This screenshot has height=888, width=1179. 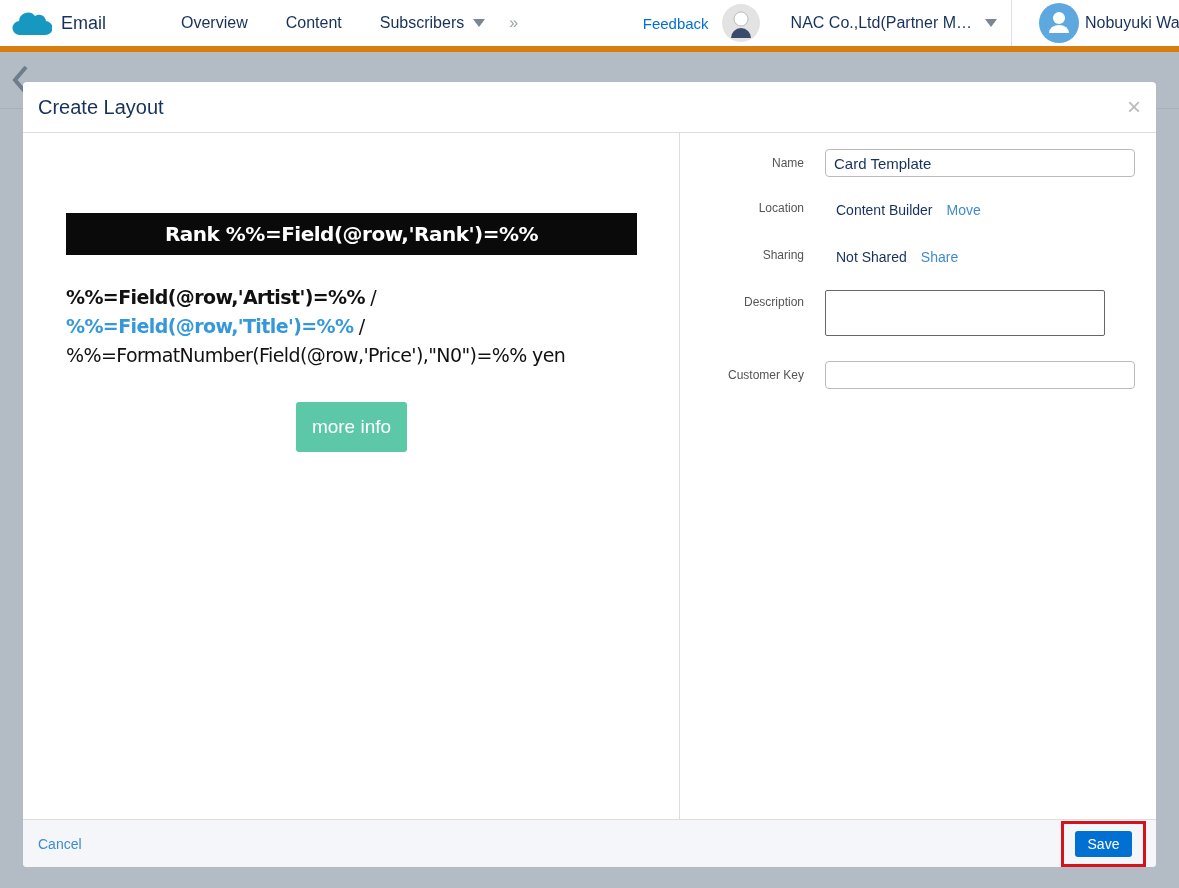 What do you see at coordinates (316, 326) in the screenshot?
I see `card-text: %%=Field(@row,'Artist')=%% / %%=Field(@row,'Title')=%% / %%=FormatNumber(Field(@row,'Price'),"N0")=%% yen` at bounding box center [316, 326].